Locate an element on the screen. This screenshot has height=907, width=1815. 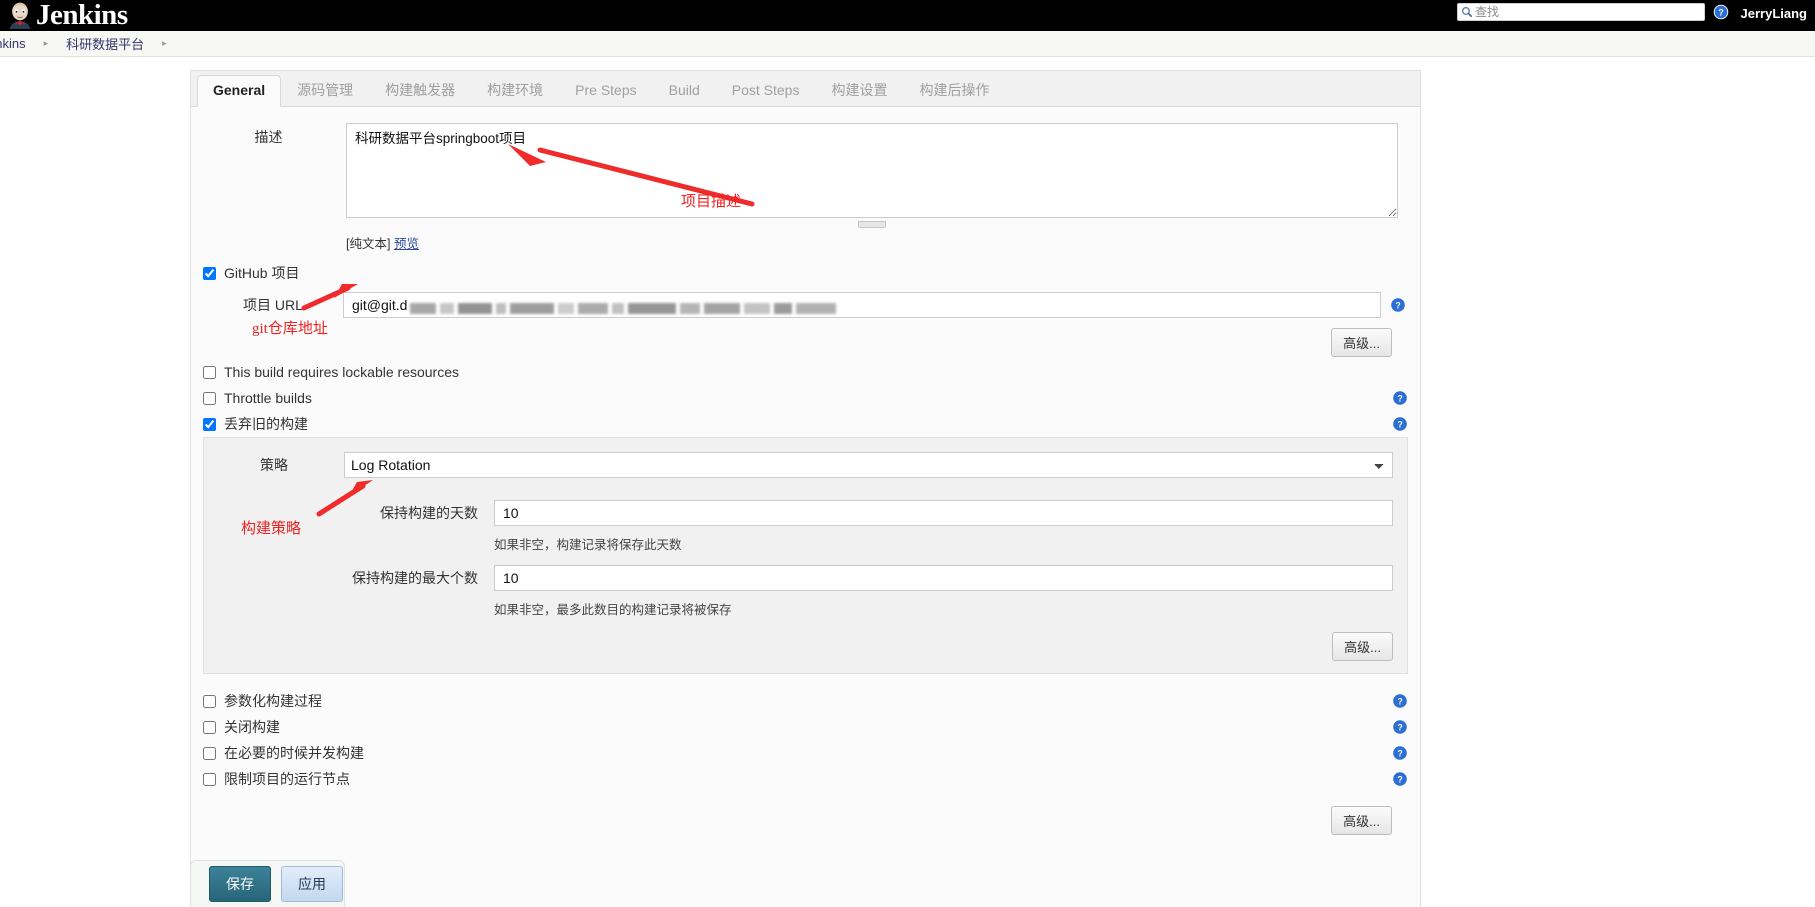
disable-build-checkbox is located at coordinates (209, 727).